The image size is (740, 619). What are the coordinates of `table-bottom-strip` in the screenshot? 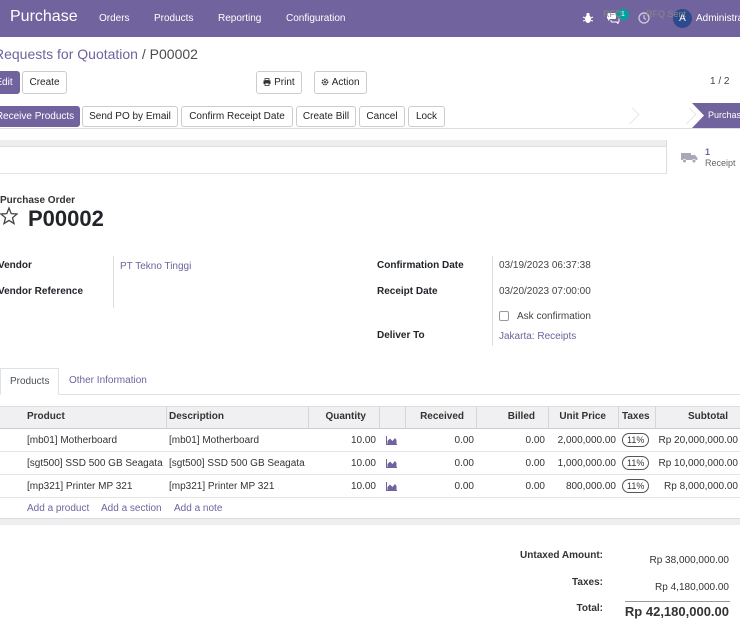 It's located at (370, 521).